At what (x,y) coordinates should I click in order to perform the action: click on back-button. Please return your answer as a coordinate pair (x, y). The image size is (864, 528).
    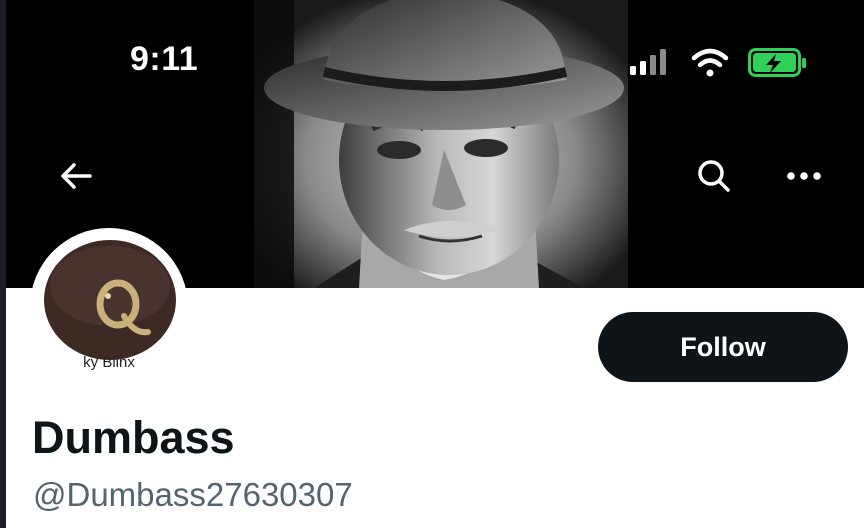
    Looking at the image, I should click on (76, 176).